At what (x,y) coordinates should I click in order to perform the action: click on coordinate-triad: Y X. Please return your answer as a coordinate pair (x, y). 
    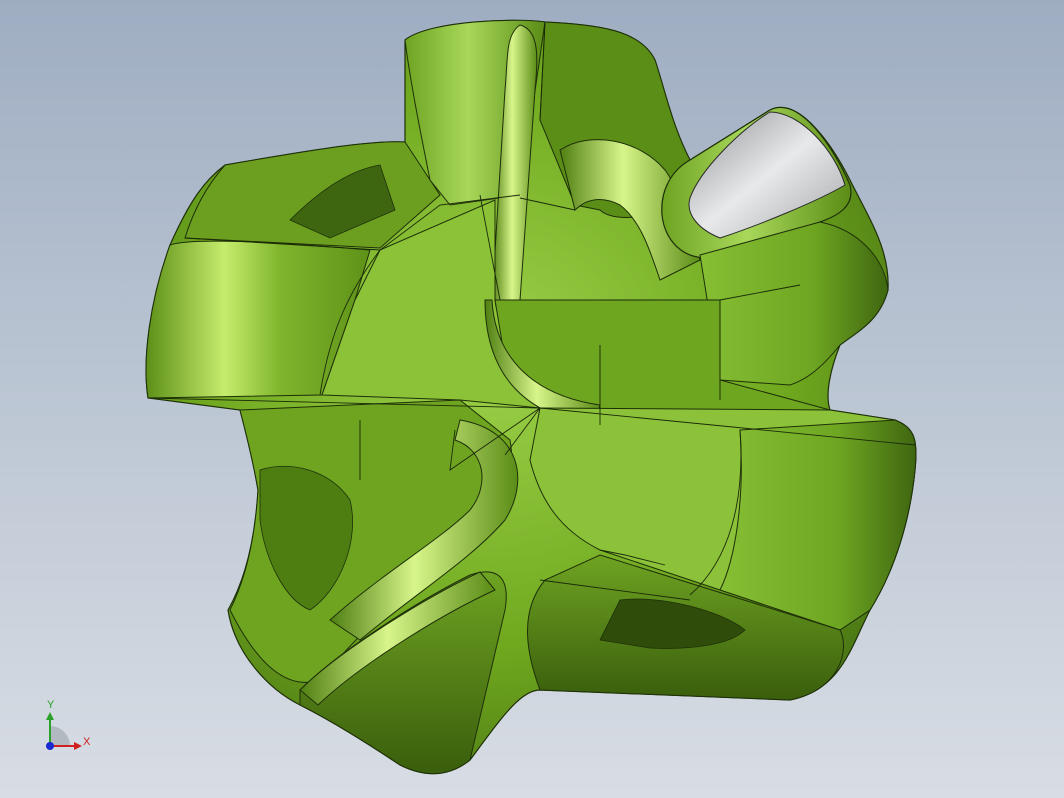
    Looking at the image, I should click on (70, 728).